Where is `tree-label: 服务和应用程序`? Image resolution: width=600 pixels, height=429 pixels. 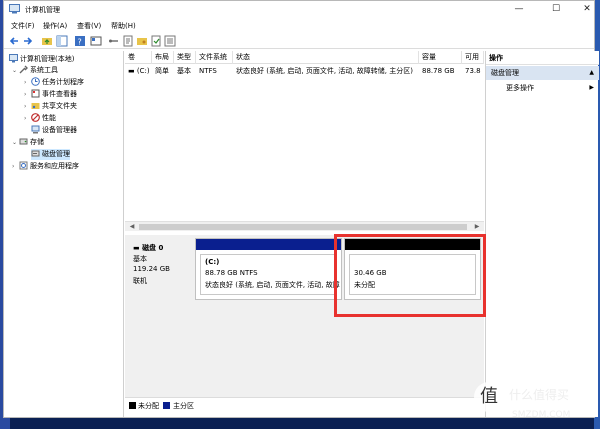
tree-label: 服务和应用程序 is located at coordinates (54, 166).